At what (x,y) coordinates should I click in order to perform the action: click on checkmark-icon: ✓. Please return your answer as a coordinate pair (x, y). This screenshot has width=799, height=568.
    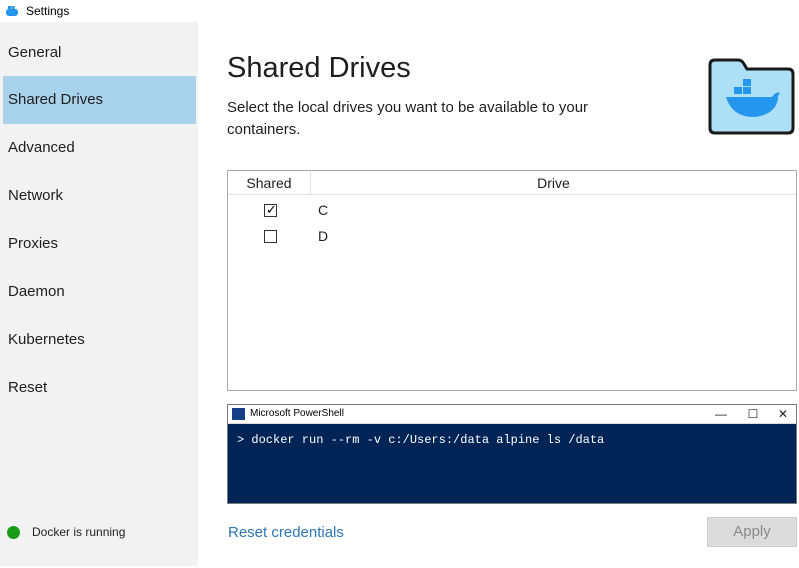
    Looking at the image, I should click on (271, 209).